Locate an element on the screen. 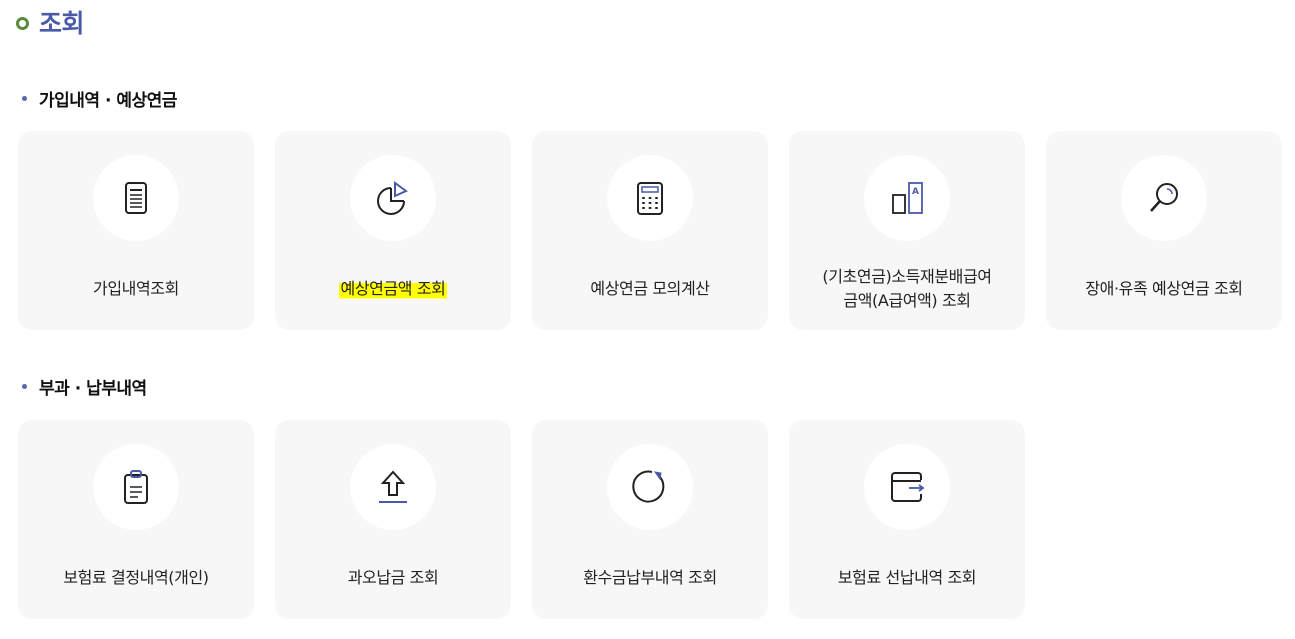 The image size is (1295, 639). card-subscription-history: 가입내역조회 is located at coordinates (136, 230).